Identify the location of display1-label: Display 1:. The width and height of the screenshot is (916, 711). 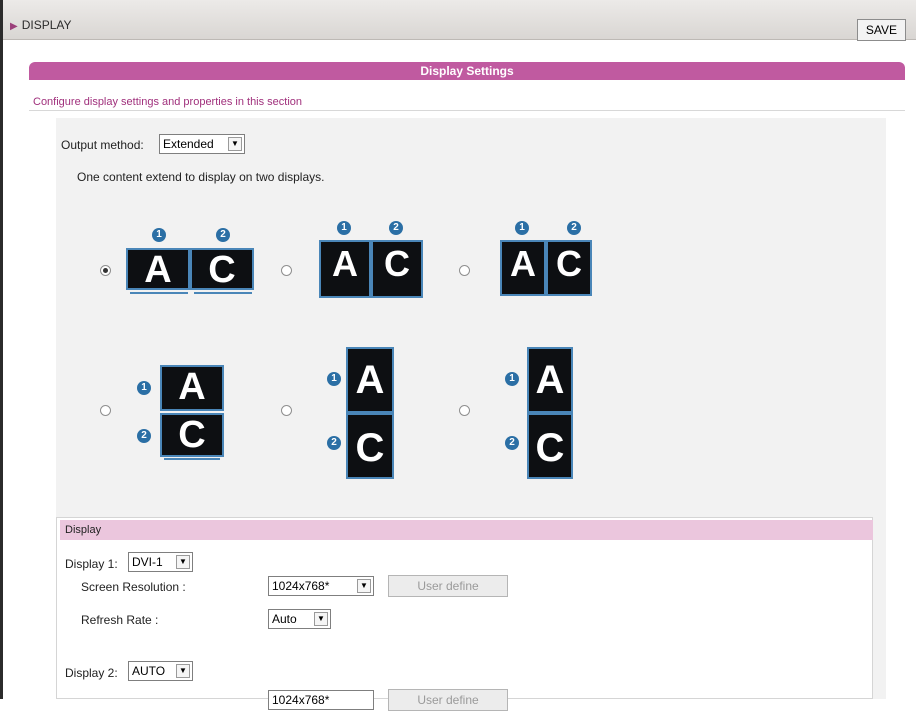
(91, 564).